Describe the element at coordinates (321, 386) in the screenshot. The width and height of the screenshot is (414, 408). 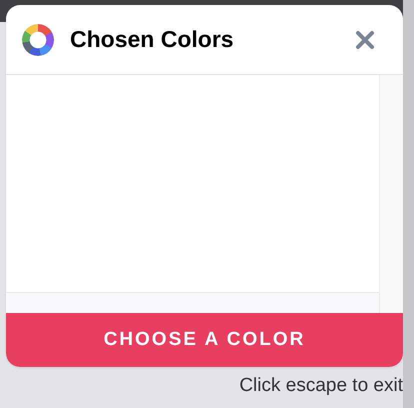
I see `hint-text: Click escape to exit` at that location.